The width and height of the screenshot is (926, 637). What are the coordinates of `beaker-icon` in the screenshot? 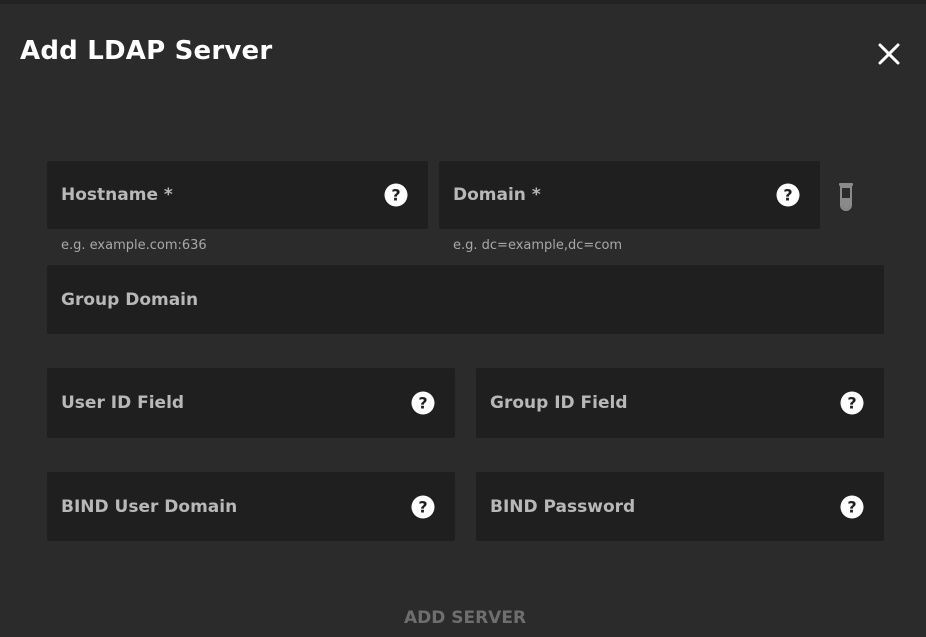 It's located at (846, 197).